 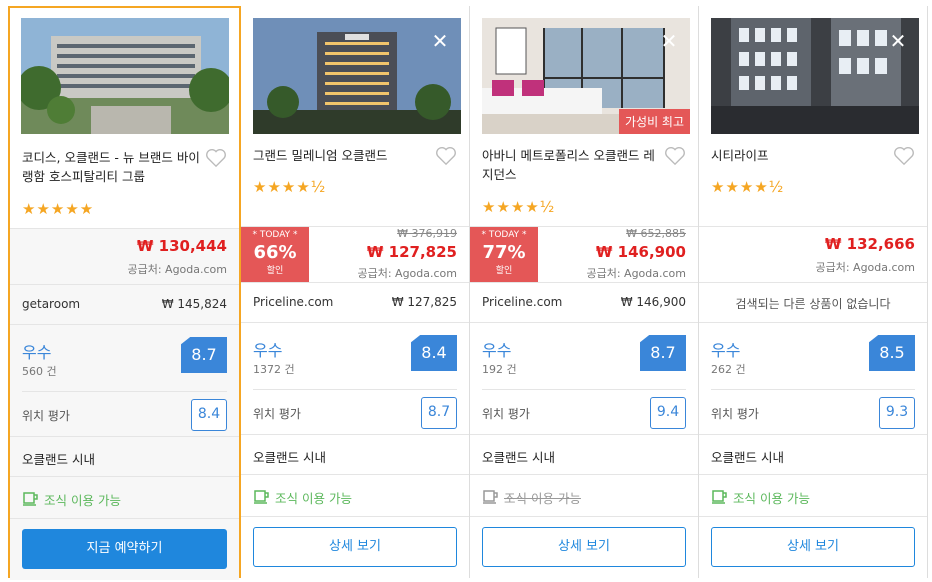 I want to click on today-deal-badge: * TODAY * 77% 할인, so click(x=504, y=255).